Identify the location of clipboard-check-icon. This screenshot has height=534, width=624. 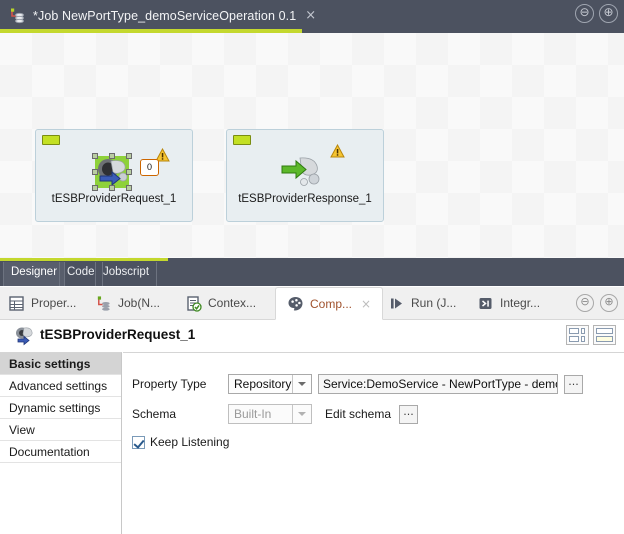
(193, 303).